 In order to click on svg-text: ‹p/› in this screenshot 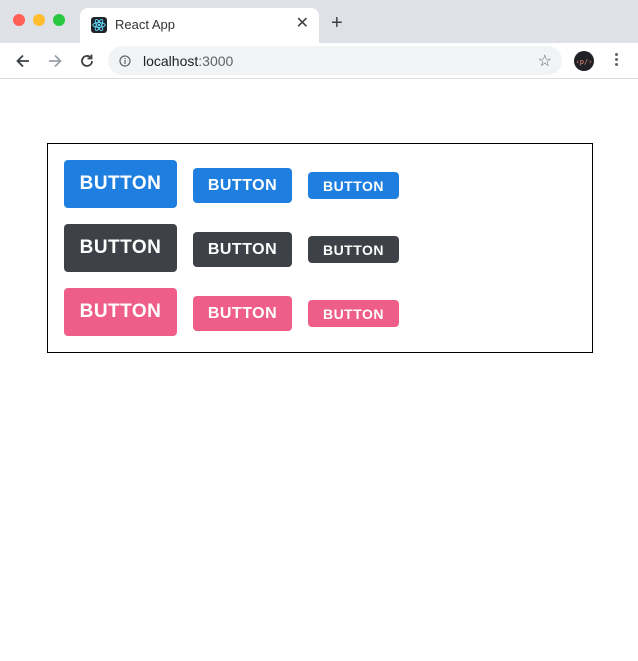, I will do `click(584, 62)`.